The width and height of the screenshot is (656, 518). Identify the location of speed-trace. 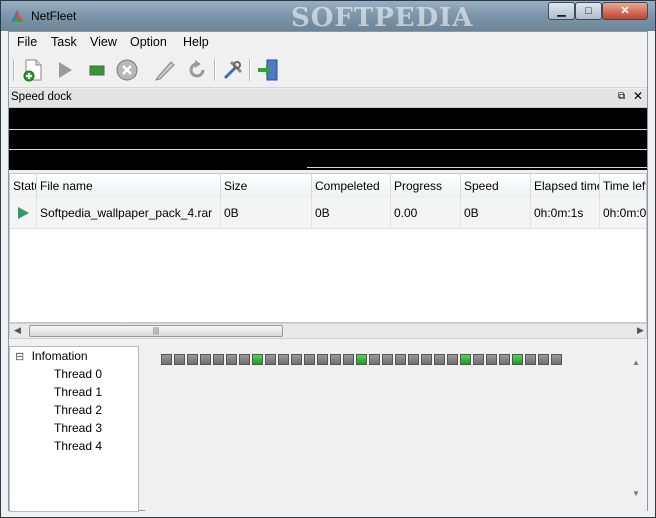
(477, 167).